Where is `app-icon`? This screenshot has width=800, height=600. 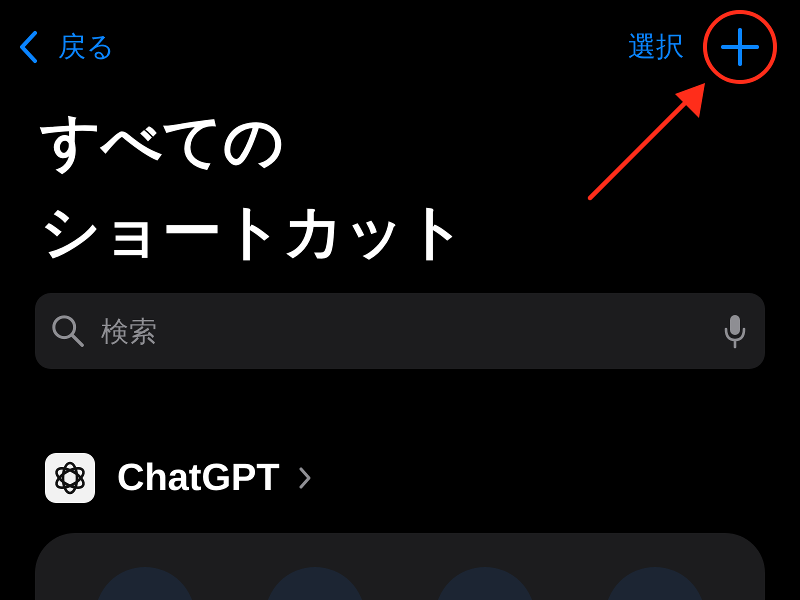 app-icon is located at coordinates (70, 478).